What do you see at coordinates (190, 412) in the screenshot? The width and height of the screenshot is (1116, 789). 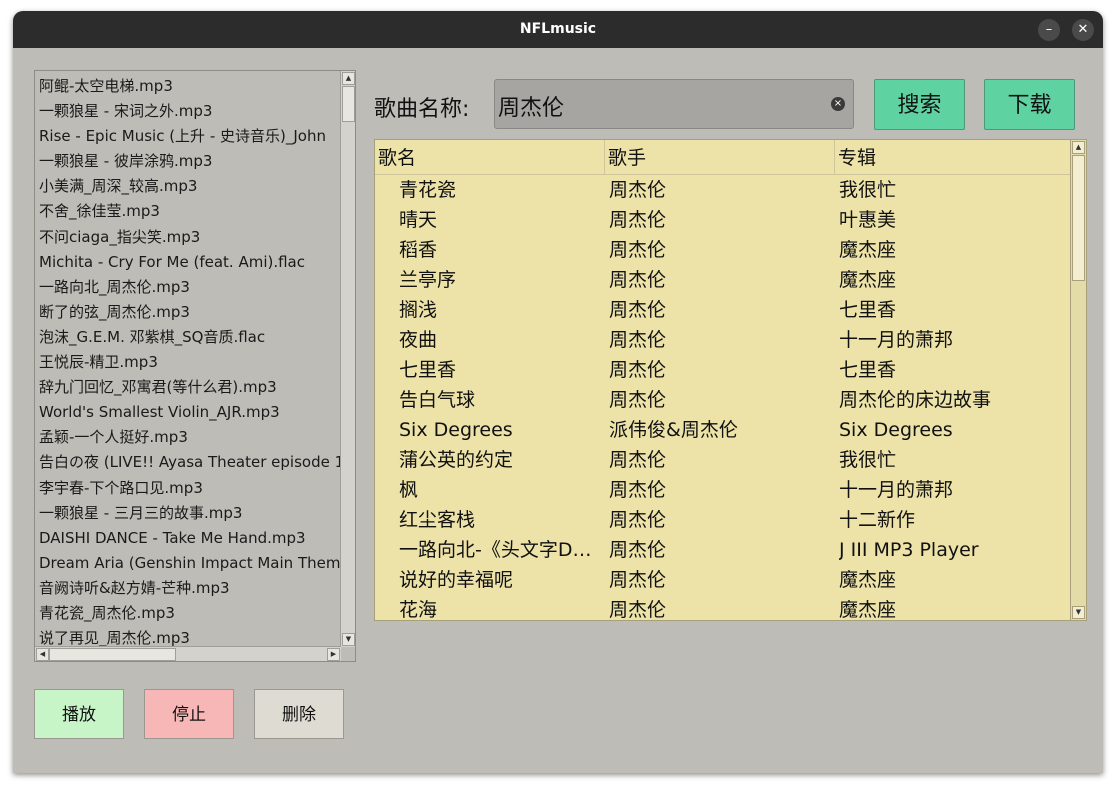 I see `file-list-item: World's Smallest Violin_AJR.mp3` at bounding box center [190, 412].